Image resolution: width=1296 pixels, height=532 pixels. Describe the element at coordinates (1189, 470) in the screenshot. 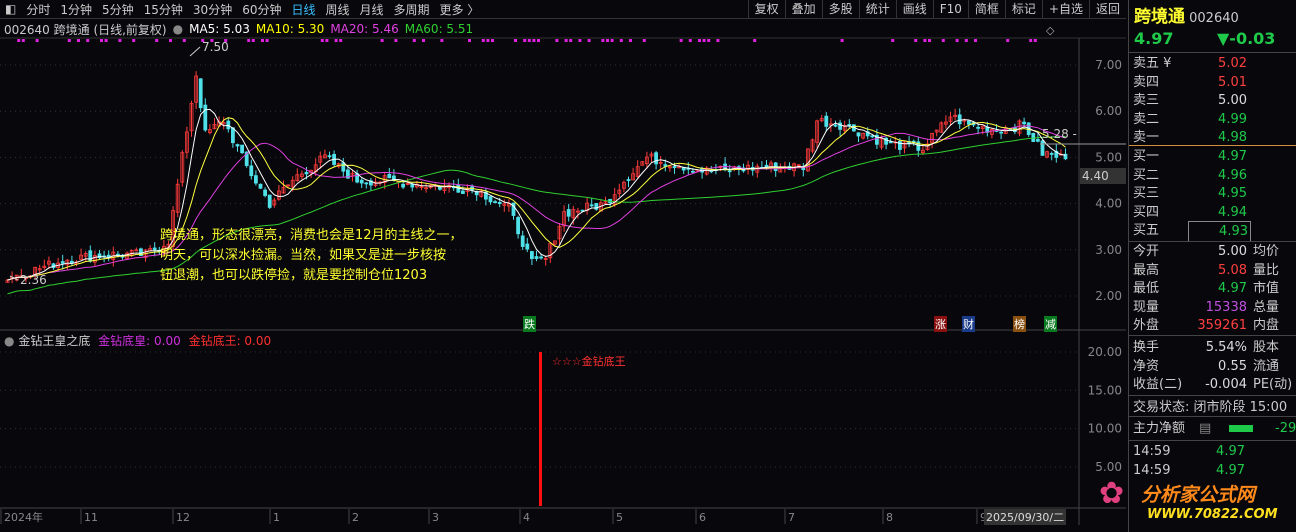

I see `tick-row: 14:59 4.97` at that location.